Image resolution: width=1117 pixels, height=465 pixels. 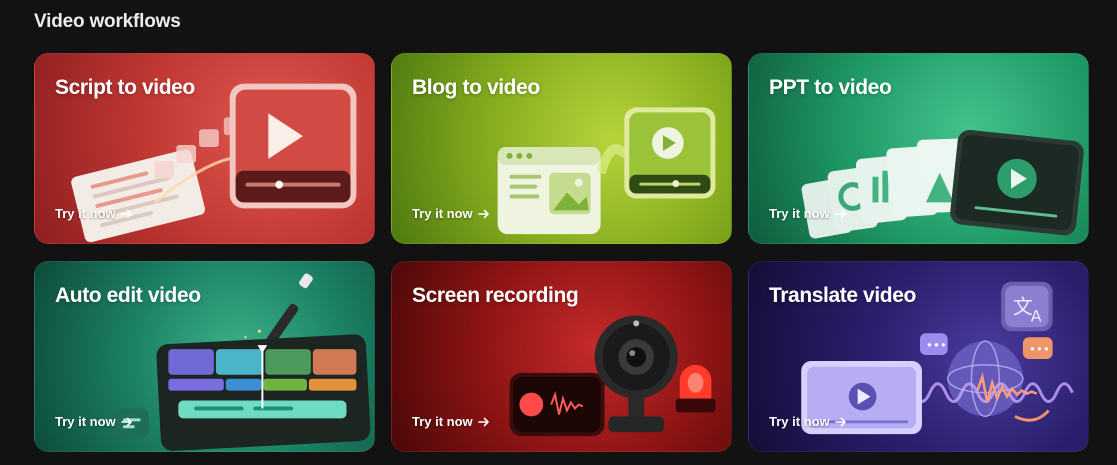 What do you see at coordinates (476, 87) in the screenshot?
I see `card-title: Blog to video` at bounding box center [476, 87].